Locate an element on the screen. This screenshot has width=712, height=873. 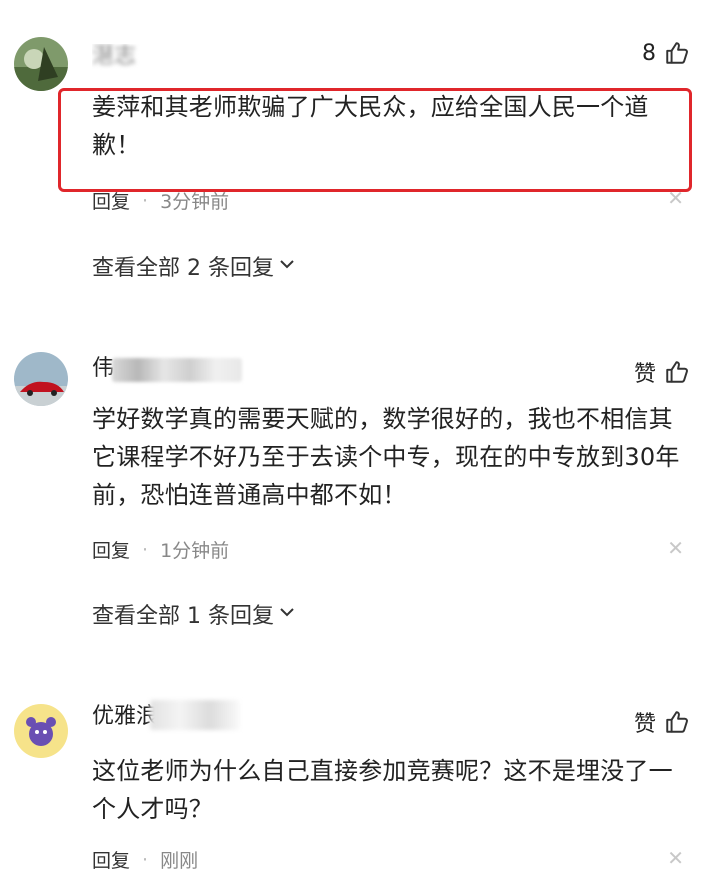
avatar-image is located at coordinates (41, 731).